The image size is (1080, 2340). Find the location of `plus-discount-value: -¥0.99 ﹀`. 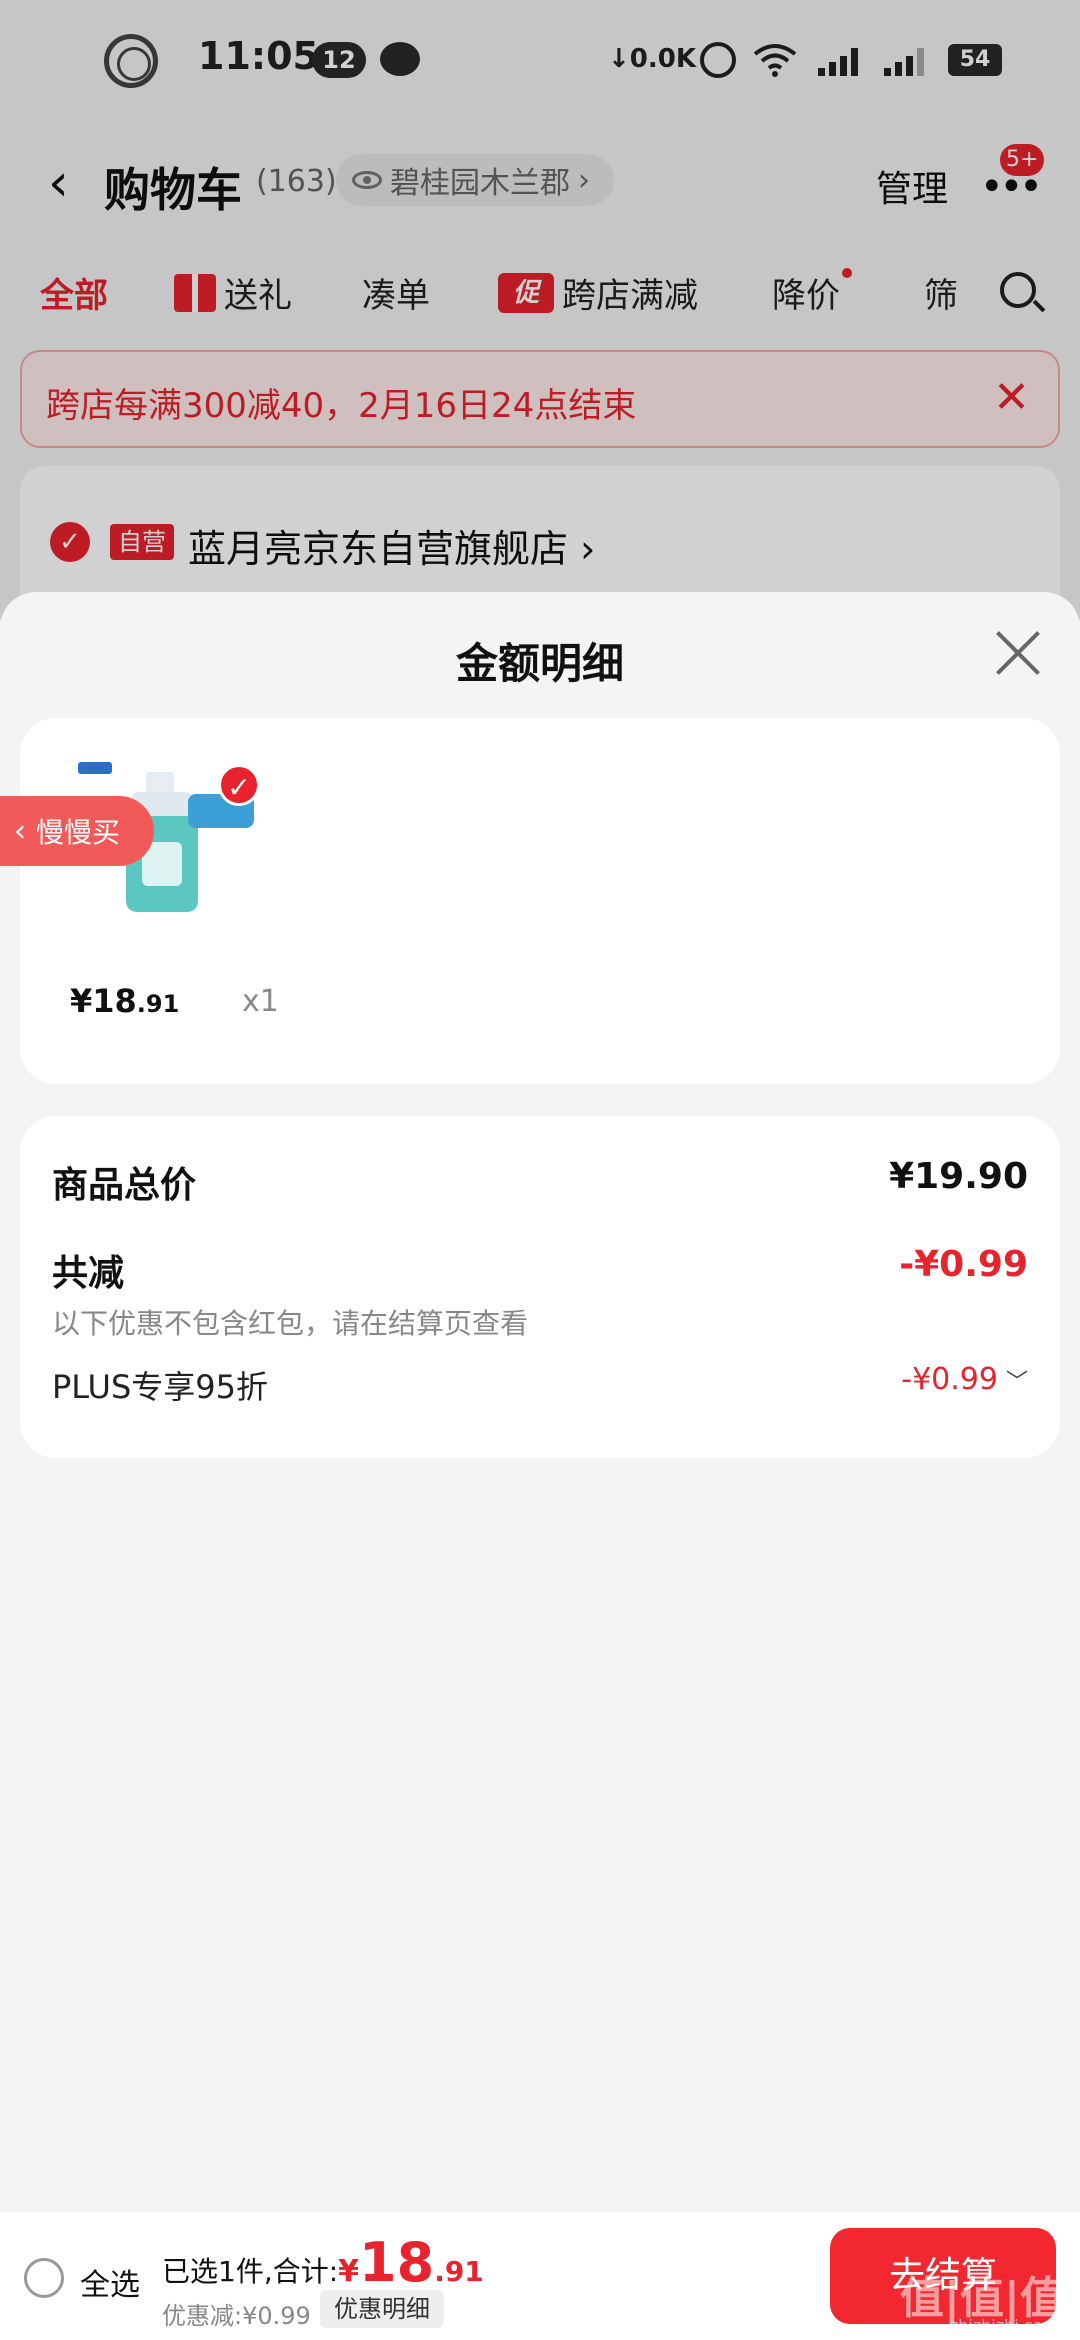

plus-discount-value: -¥0.99 ﹀ is located at coordinates (964, 1379).